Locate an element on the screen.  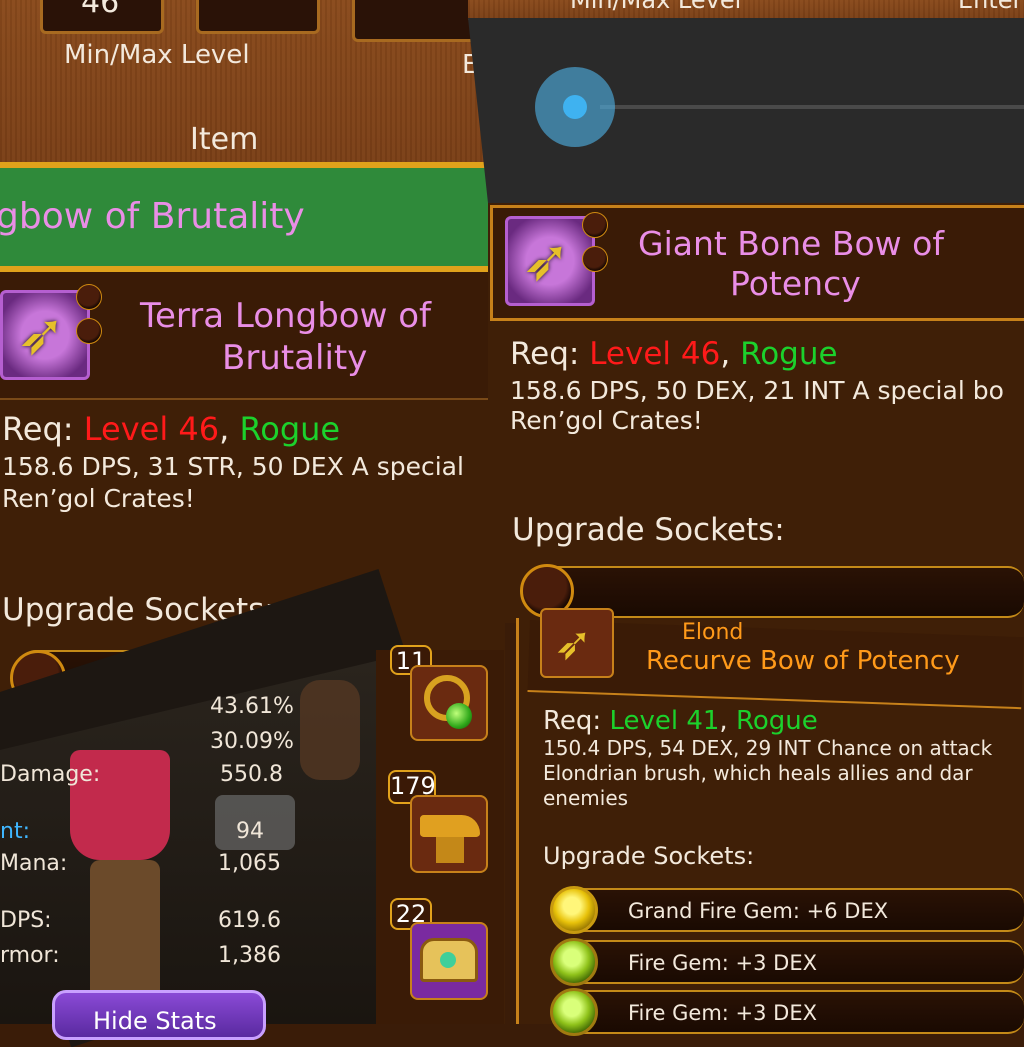
right-desc-2: Ren’gol Crates! is located at coordinates (606, 420).